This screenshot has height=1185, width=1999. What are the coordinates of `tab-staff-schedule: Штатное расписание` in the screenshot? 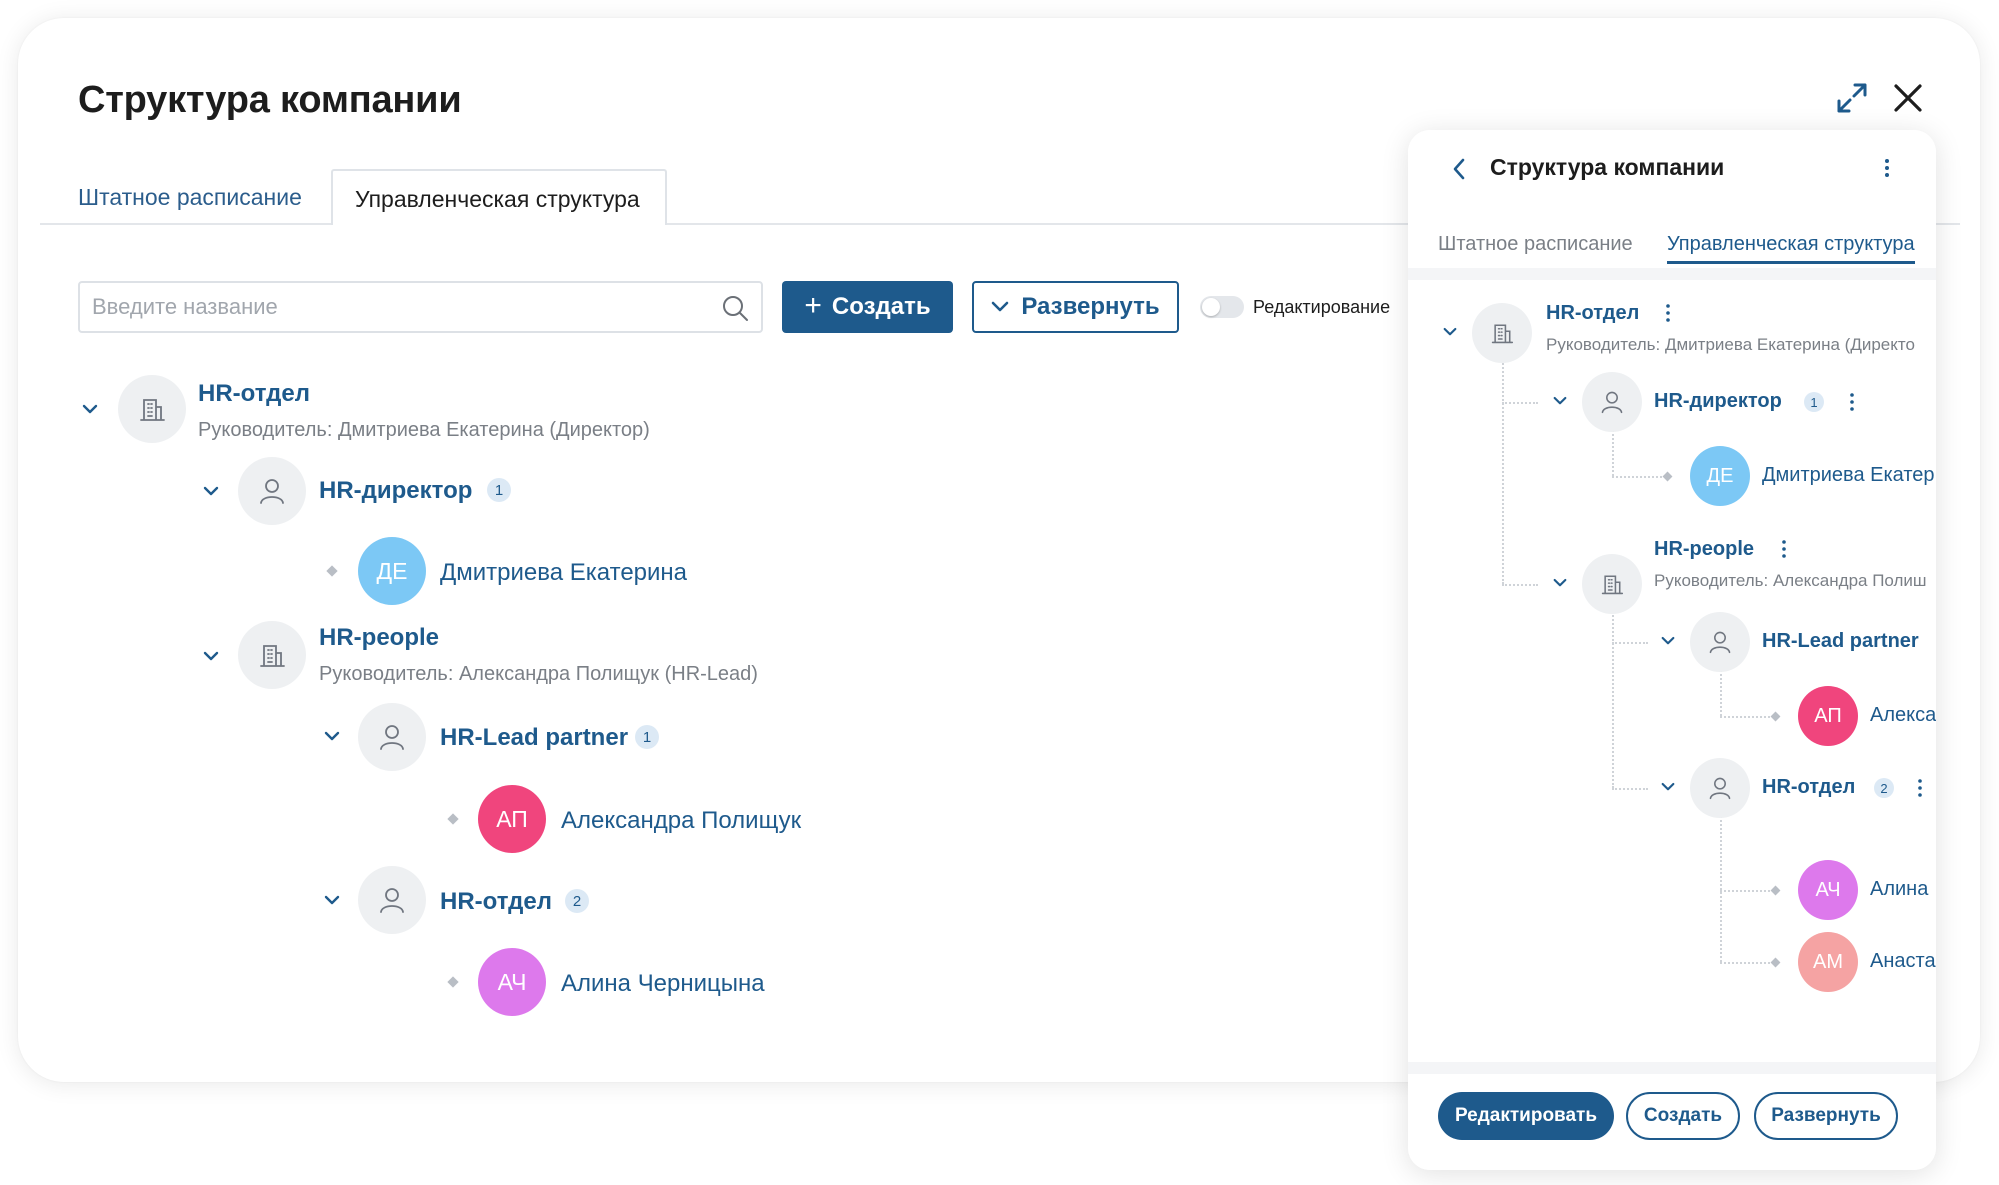 It's located at (190, 197).